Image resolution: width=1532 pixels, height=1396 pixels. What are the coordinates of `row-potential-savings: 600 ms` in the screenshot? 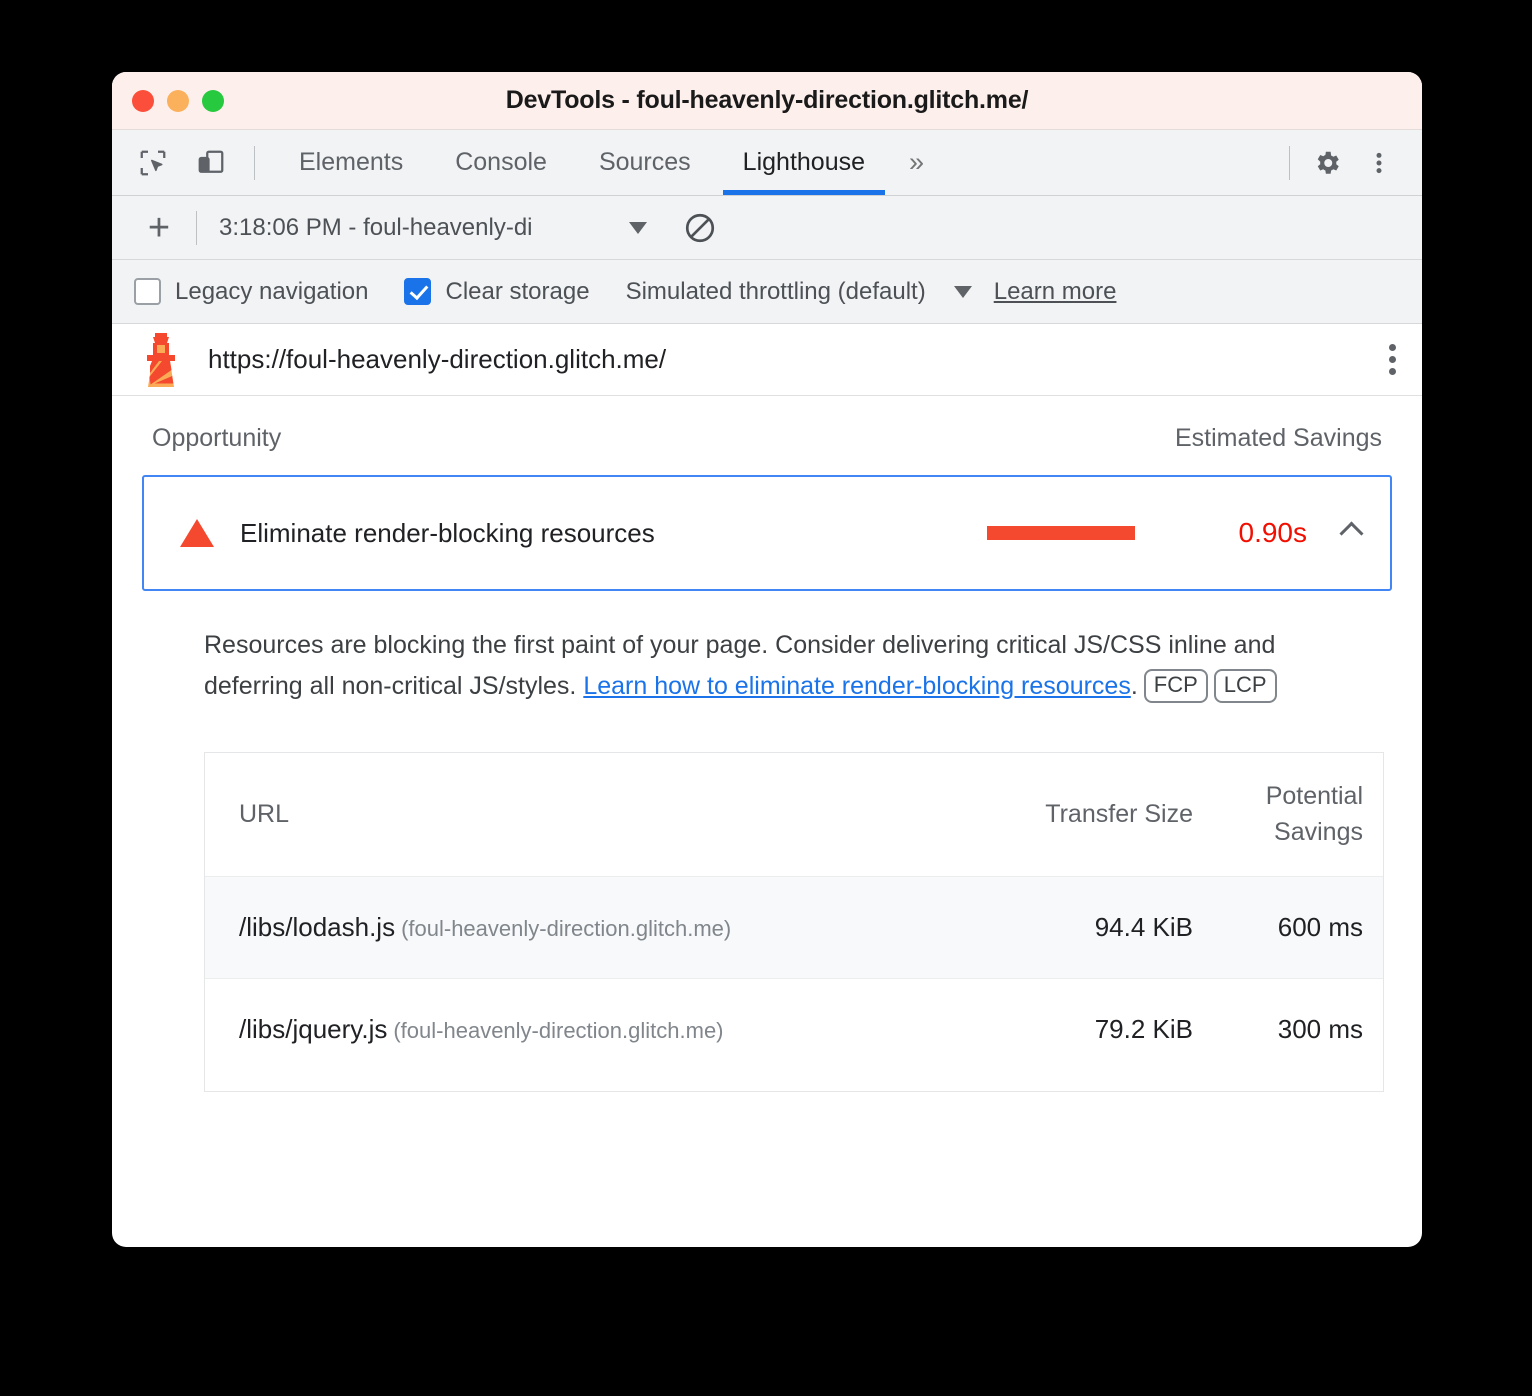 It's located at (1298, 927).